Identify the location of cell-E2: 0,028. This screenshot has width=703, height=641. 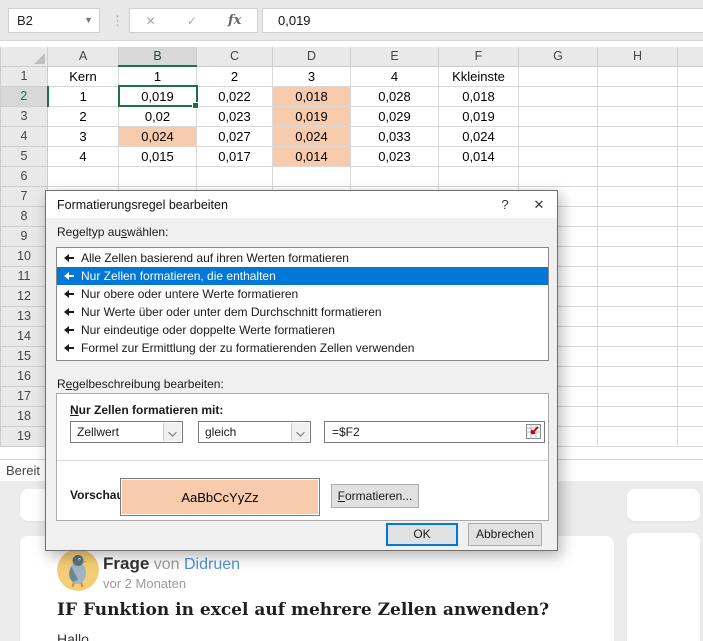
(394, 96).